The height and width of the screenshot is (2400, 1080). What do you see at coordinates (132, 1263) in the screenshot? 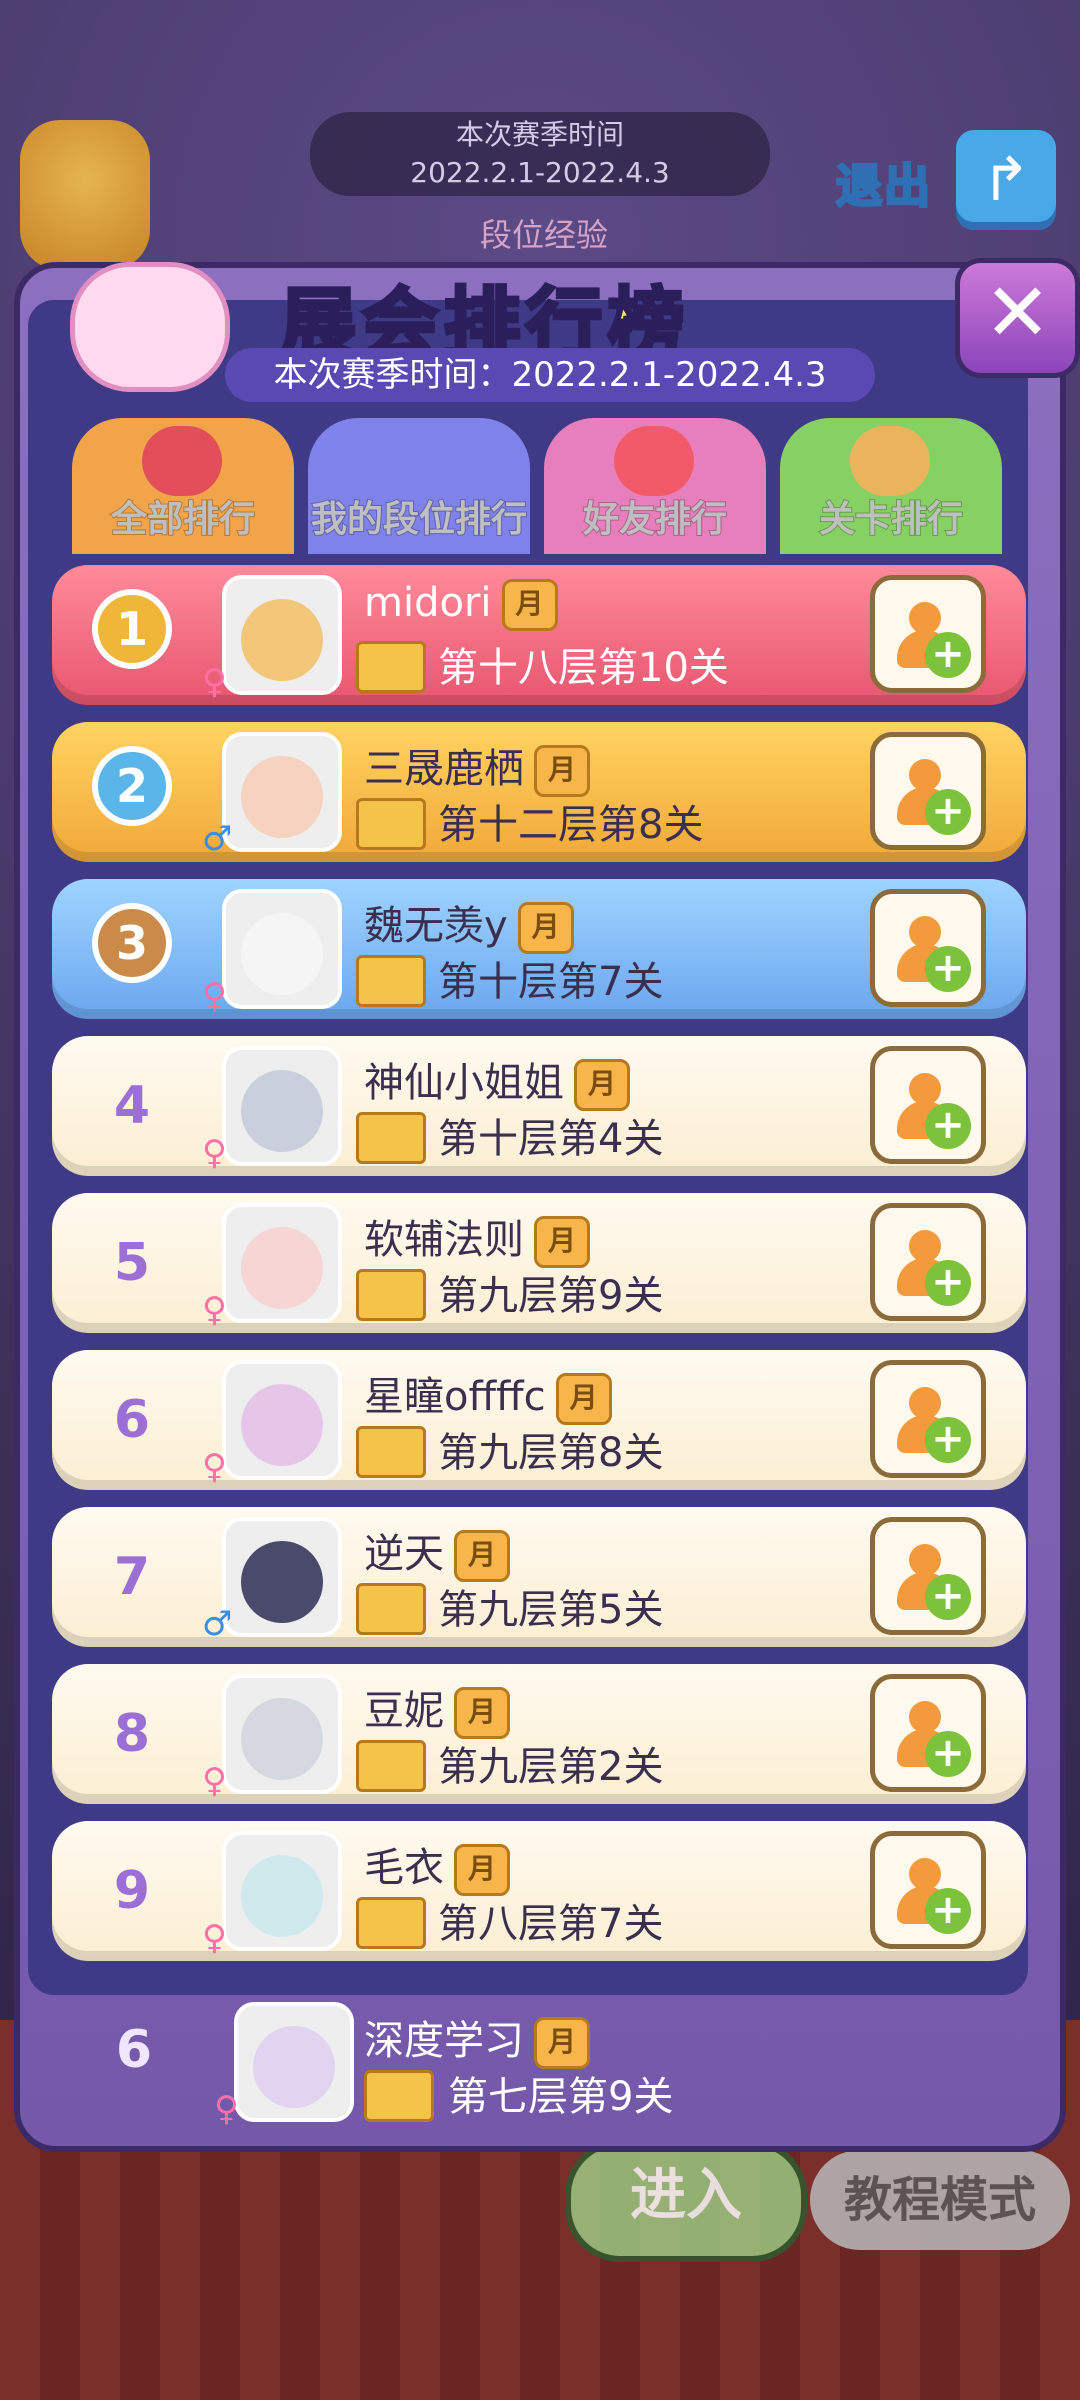
I see `rank-number: 5` at bounding box center [132, 1263].